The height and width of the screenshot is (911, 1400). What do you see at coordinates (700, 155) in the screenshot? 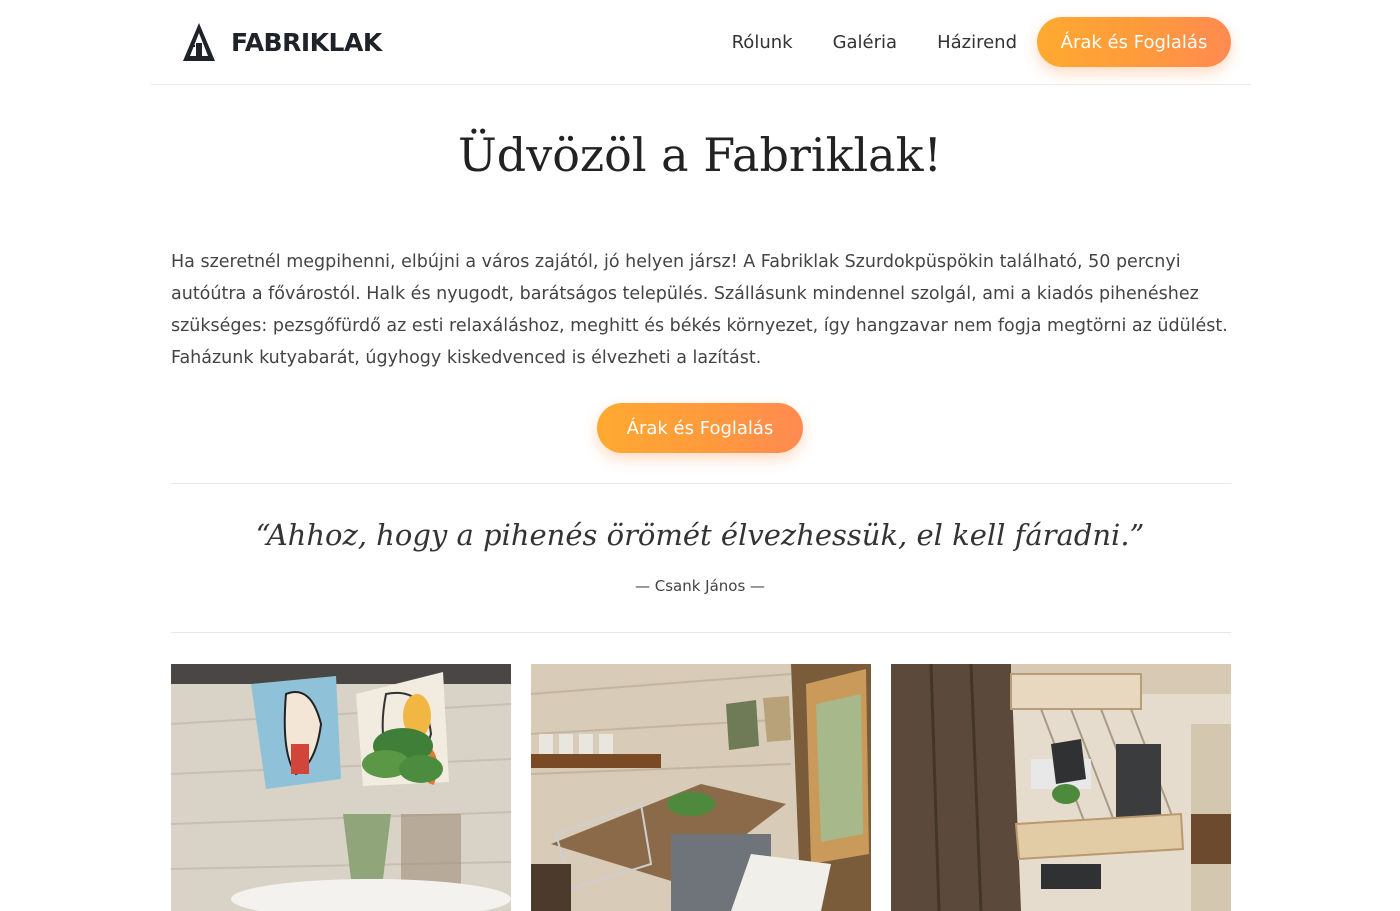
I see `page-title: Üdvözöl a Fabriklak!` at bounding box center [700, 155].